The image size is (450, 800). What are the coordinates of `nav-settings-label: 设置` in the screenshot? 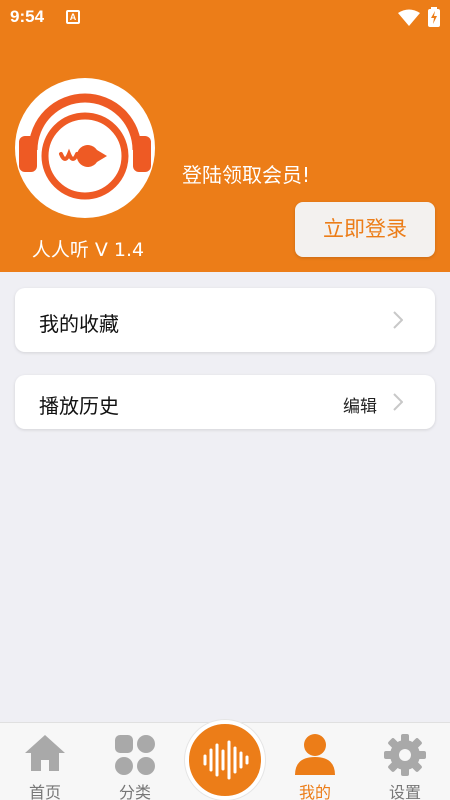 It's located at (404, 791).